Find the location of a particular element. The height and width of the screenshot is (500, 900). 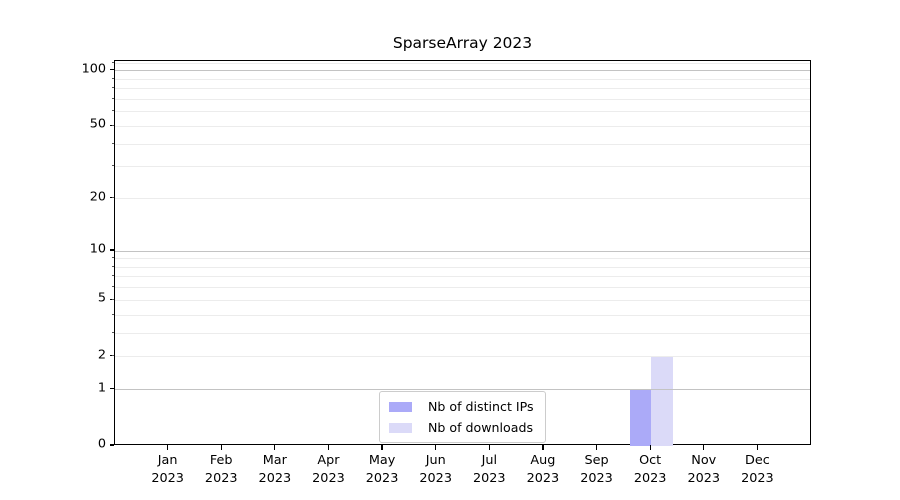

x-tick-dec is located at coordinates (757, 447).